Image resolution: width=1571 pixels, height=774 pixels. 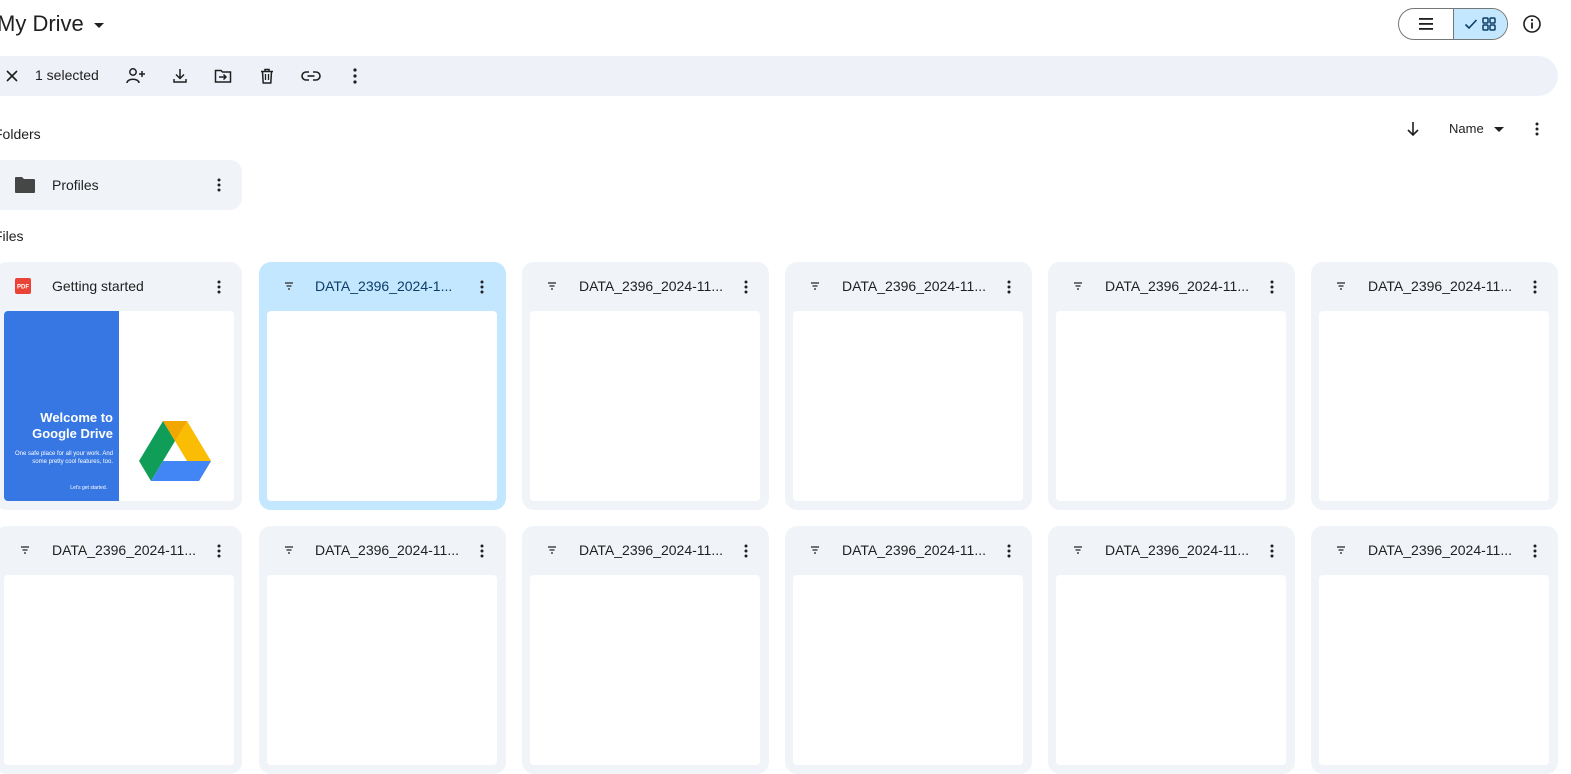 I want to click on folder-item-profiles: Profiles, so click(x=121, y=185).